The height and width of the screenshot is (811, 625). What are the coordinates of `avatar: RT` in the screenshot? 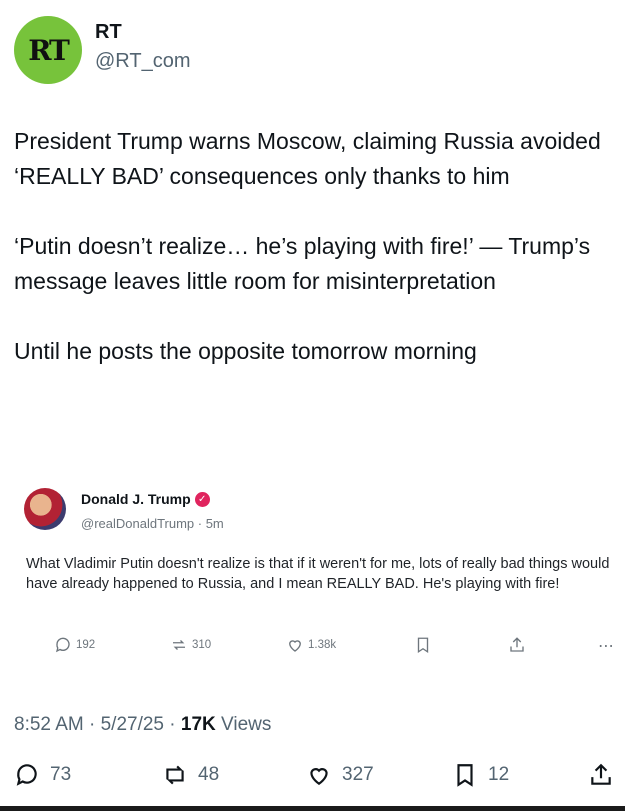 It's located at (48, 50).